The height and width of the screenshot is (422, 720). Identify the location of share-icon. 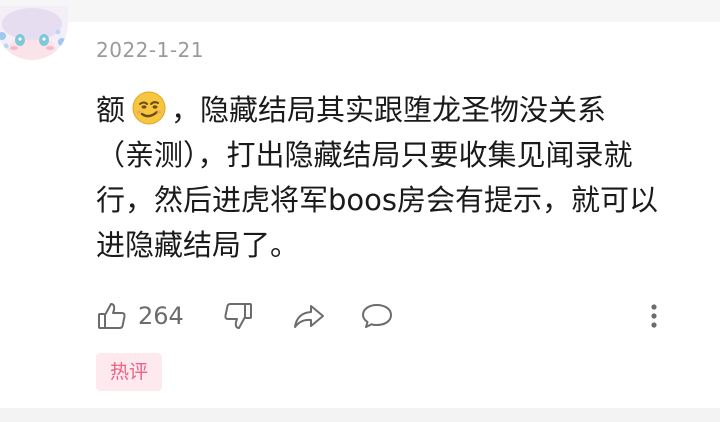
(309, 316).